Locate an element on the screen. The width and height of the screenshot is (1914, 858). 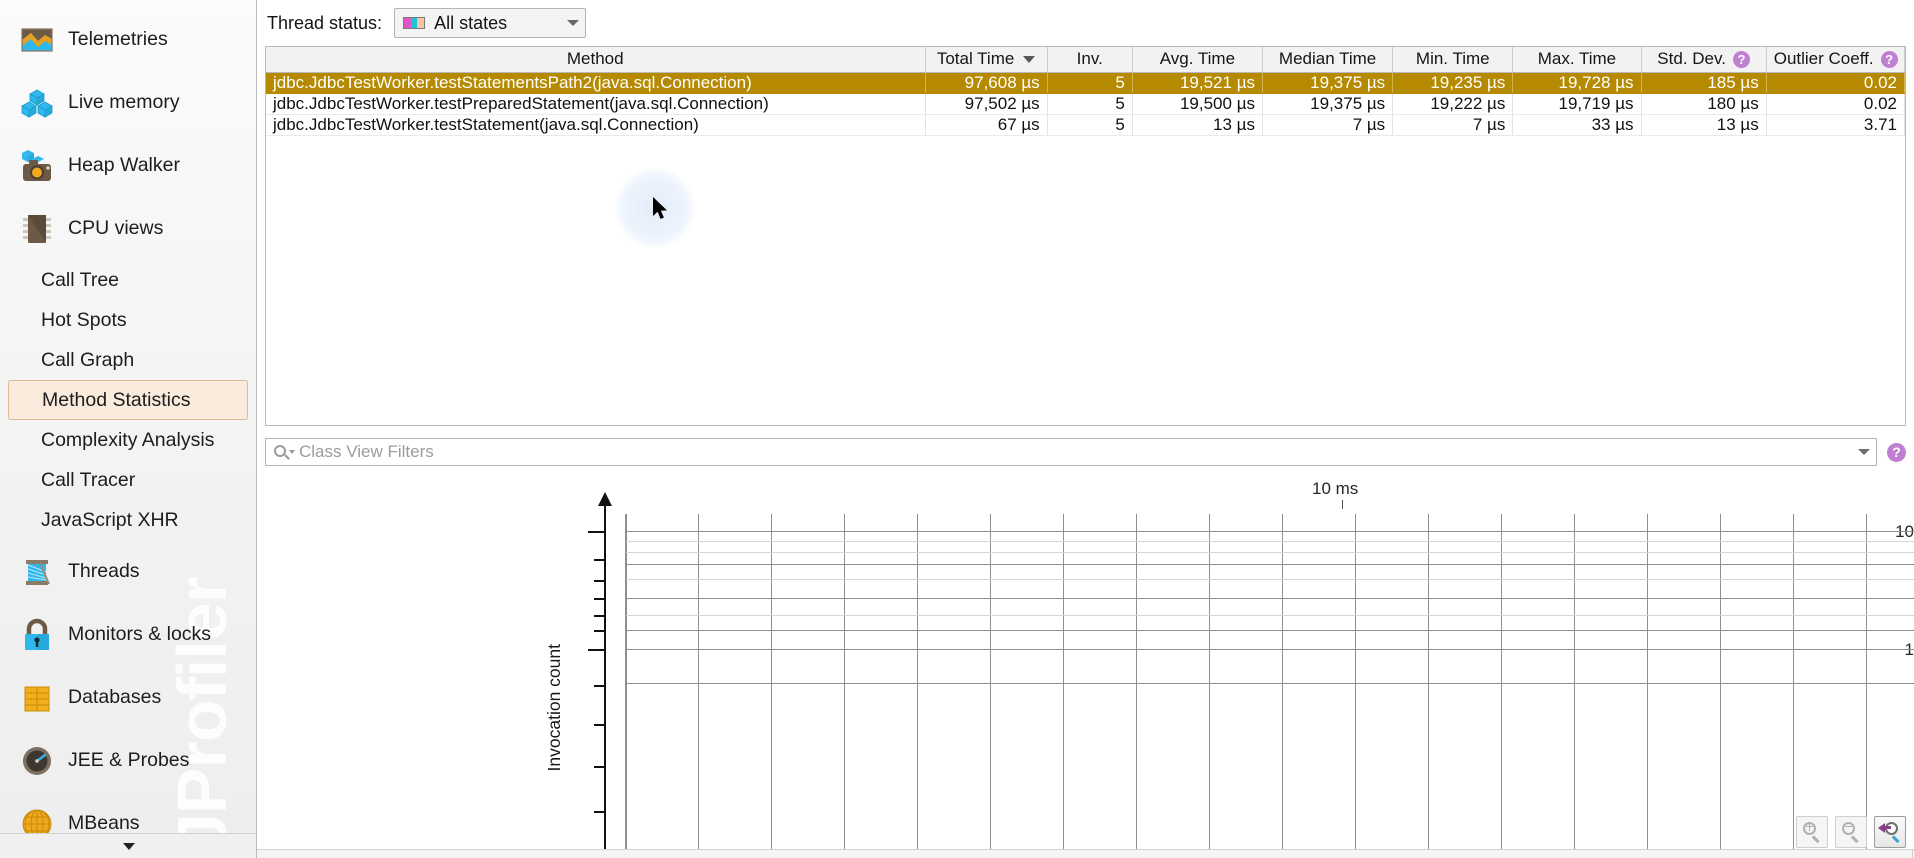
sidebar-item-call-graph: Call Graph is located at coordinates (128, 360).